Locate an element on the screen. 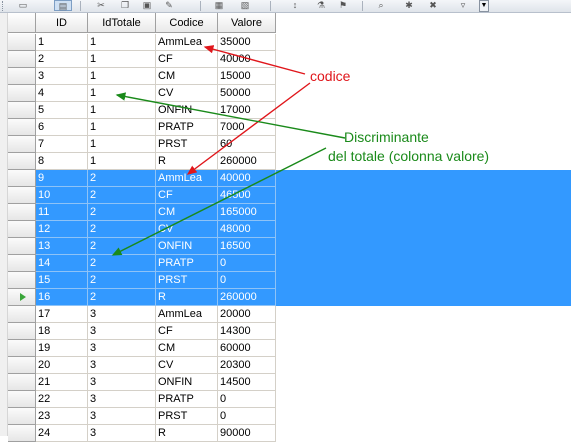  cell-valore: 48000 is located at coordinates (247, 229).